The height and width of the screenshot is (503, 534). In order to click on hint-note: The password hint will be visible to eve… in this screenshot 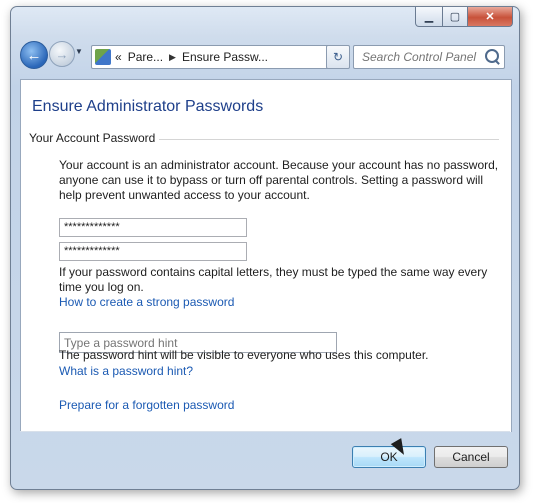, I will do `click(244, 355)`.